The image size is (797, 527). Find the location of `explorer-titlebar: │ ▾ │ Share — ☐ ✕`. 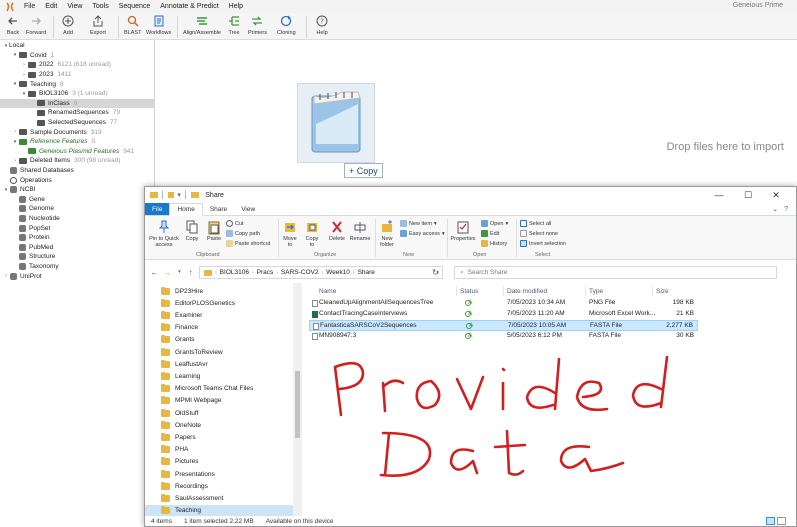

explorer-titlebar: │ ▾ │ Share — ☐ ✕ is located at coordinates (470, 195).